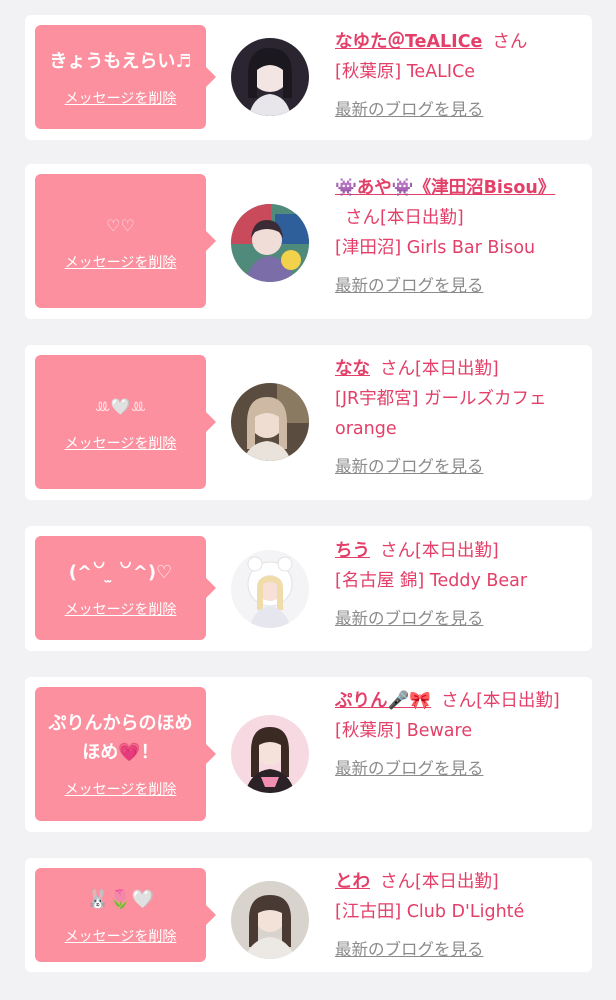 This screenshot has width=616, height=1000. What do you see at coordinates (352, 882) in the screenshot?
I see `cast-name-link: とわ` at bounding box center [352, 882].